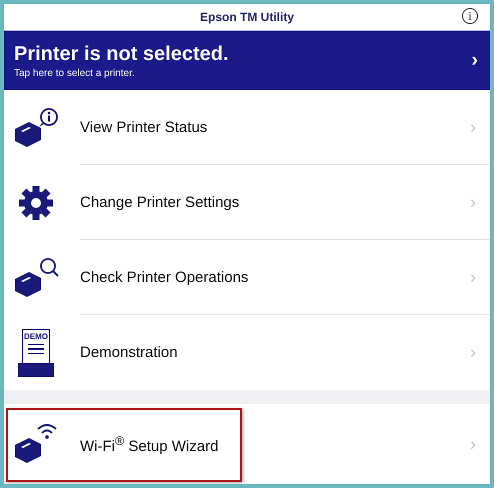 This screenshot has width=494, height=488. I want to click on printer-wifi-icon, so click(36, 444).